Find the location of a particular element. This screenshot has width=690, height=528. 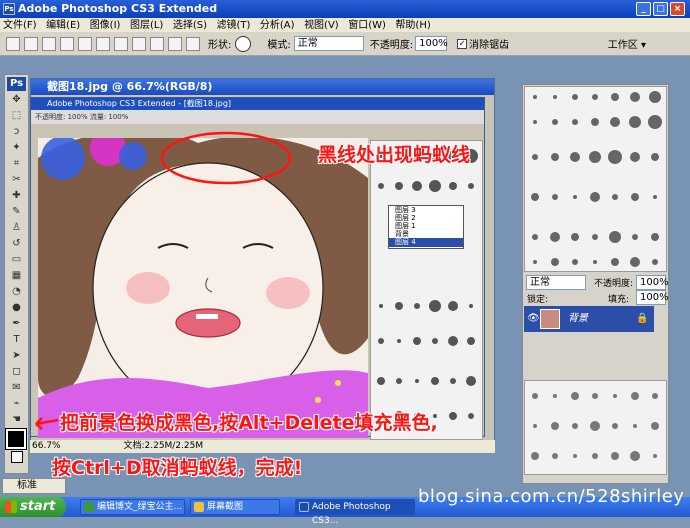

move-tool-icon: ✥ is located at coordinates (16, 100).